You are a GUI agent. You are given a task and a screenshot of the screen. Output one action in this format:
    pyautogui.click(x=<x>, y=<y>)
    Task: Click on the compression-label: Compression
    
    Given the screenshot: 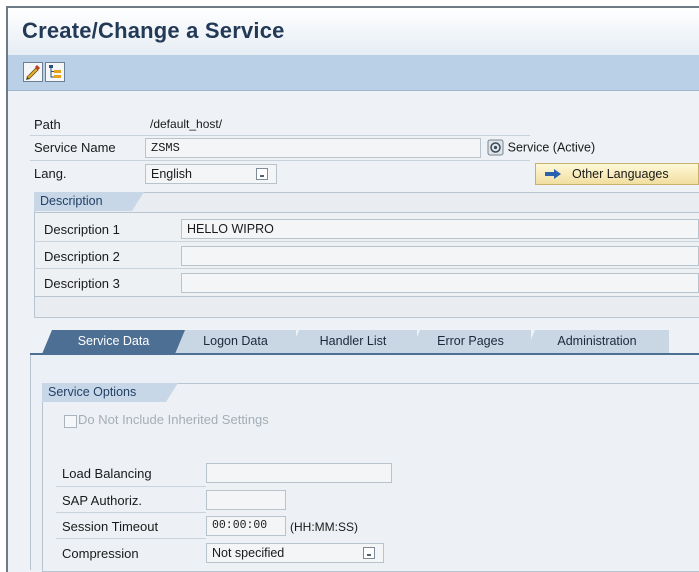 What is the action you would take?
    pyautogui.click(x=100, y=553)
    